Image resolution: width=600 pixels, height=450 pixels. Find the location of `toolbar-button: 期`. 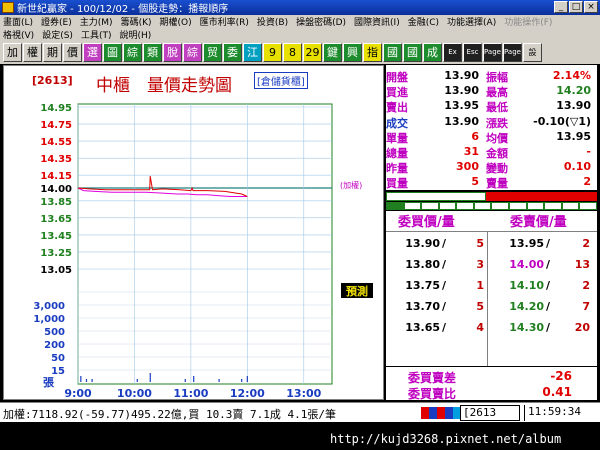

toolbar-button: 期 is located at coordinates (52, 52).